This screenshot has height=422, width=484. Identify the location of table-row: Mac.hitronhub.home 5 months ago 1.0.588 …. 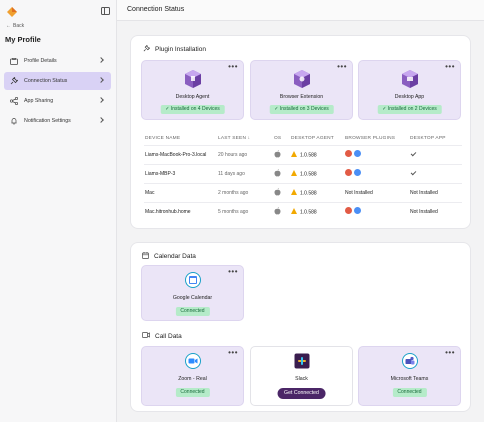
(303, 211).